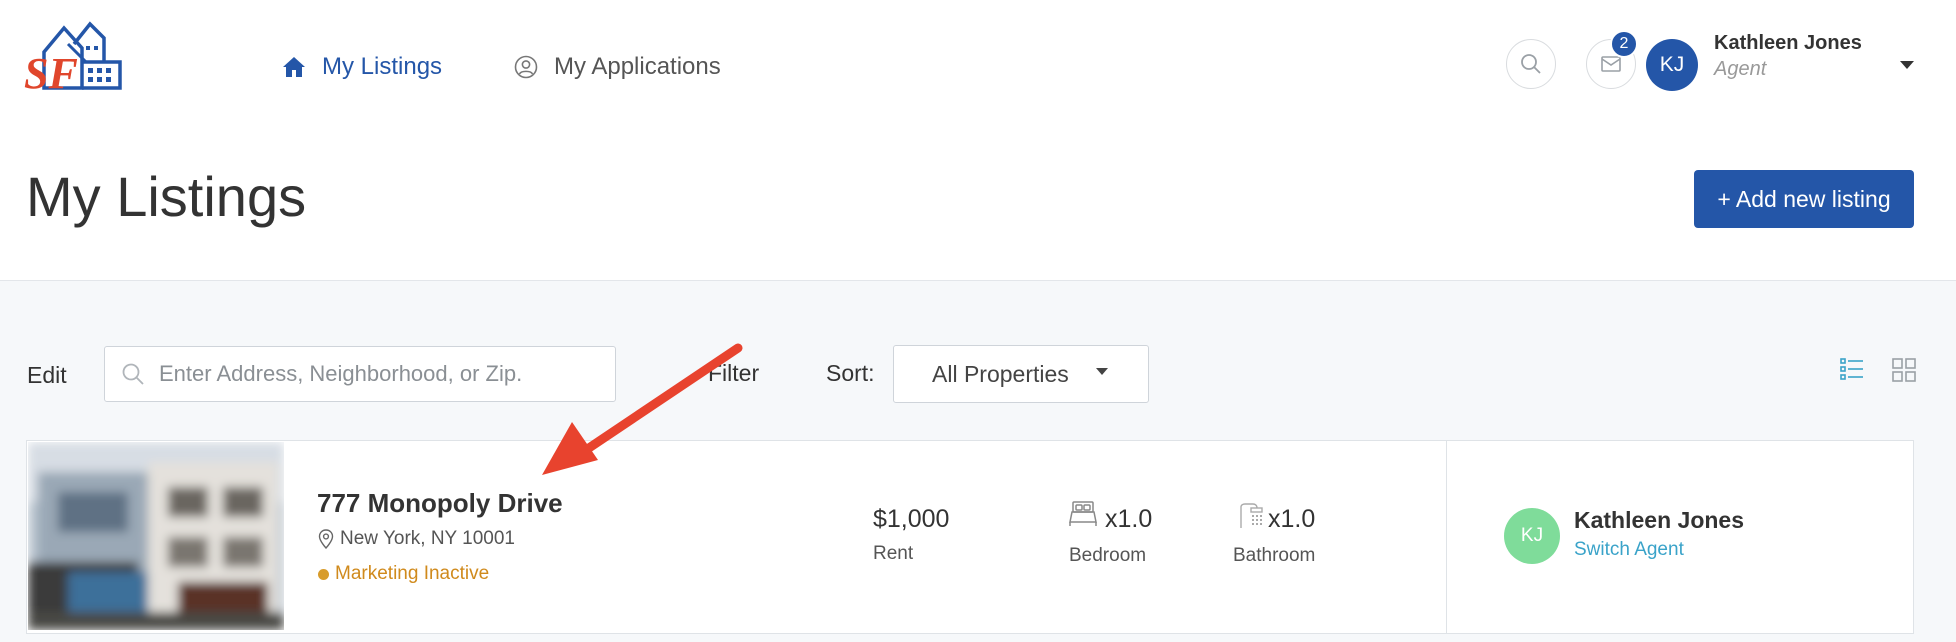 The width and height of the screenshot is (1956, 642). I want to click on user-name: Kathleen Jones, so click(1788, 43).